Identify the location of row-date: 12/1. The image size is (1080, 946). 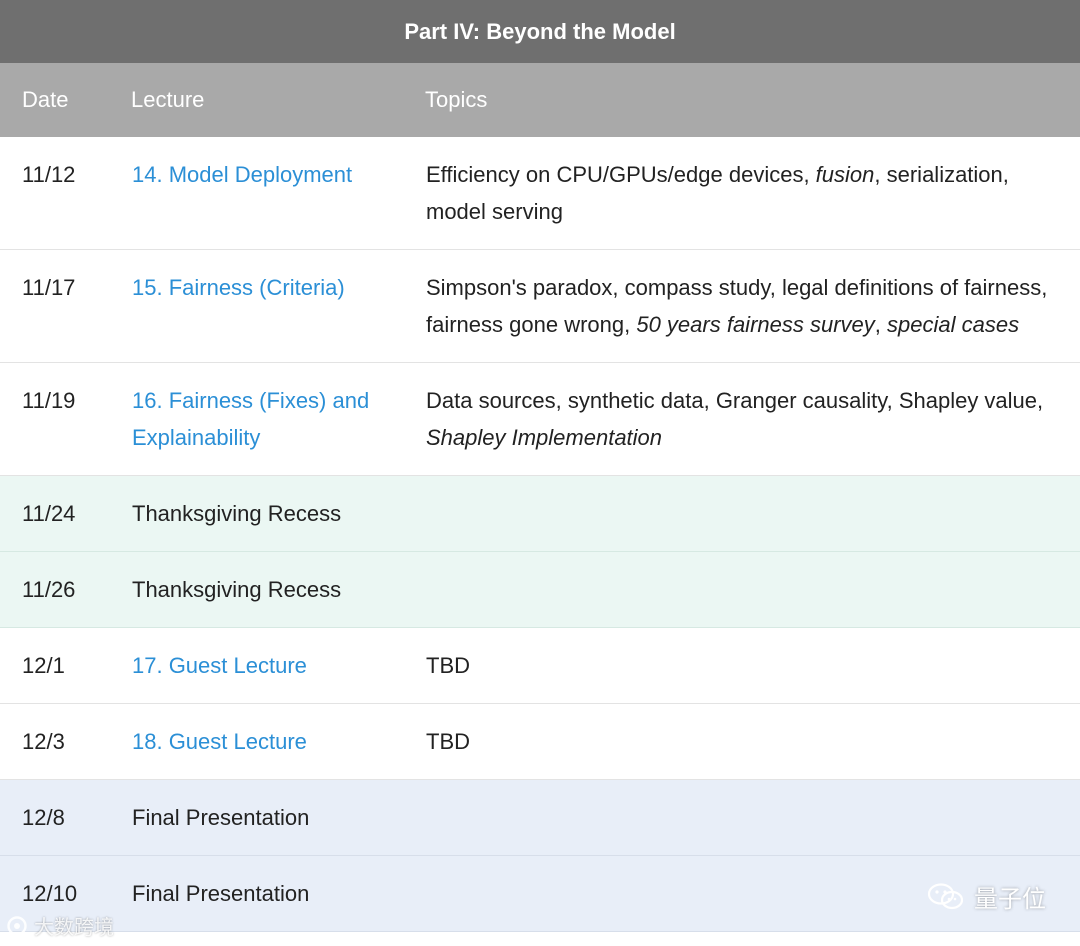
(65, 665).